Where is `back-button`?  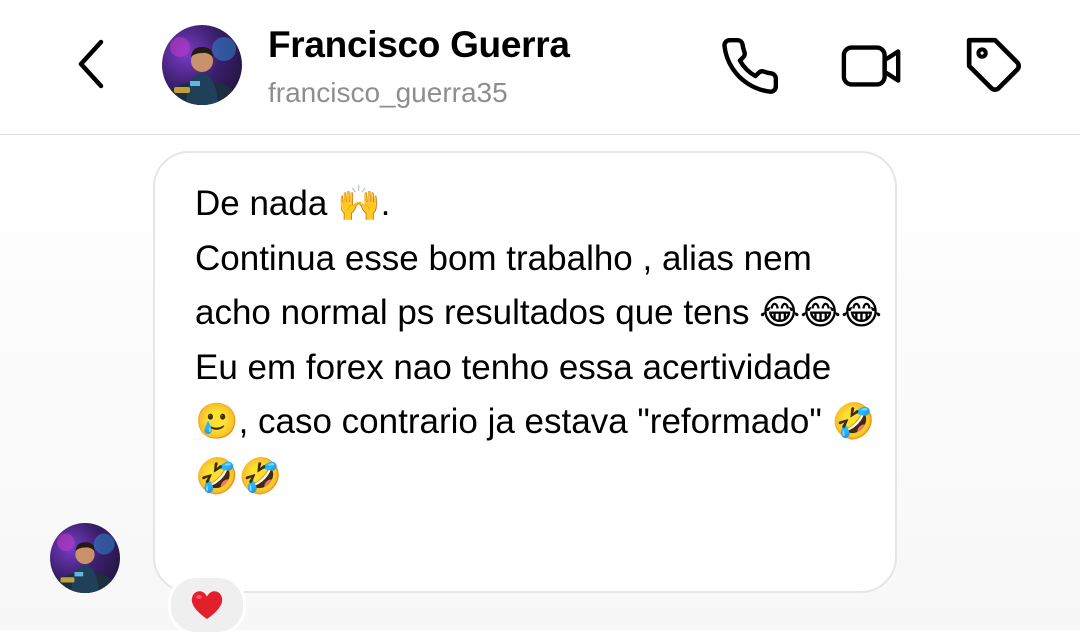
back-button is located at coordinates (91, 64).